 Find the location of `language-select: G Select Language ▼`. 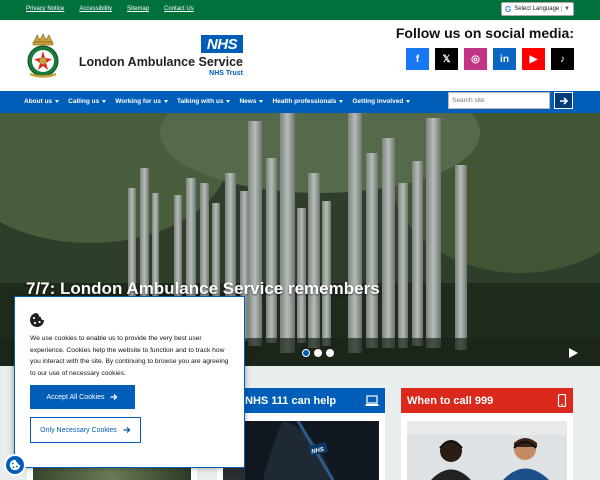

language-select: G Select Language ▼ is located at coordinates (537, 9).